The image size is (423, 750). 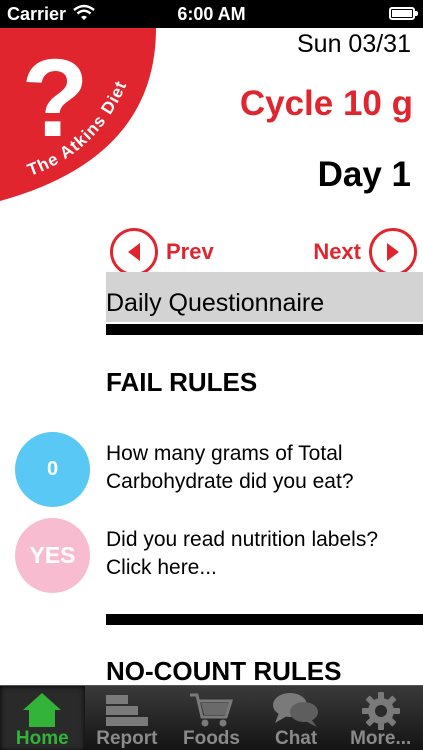 I want to click on date-label: Sun 03/31, so click(x=354, y=44).